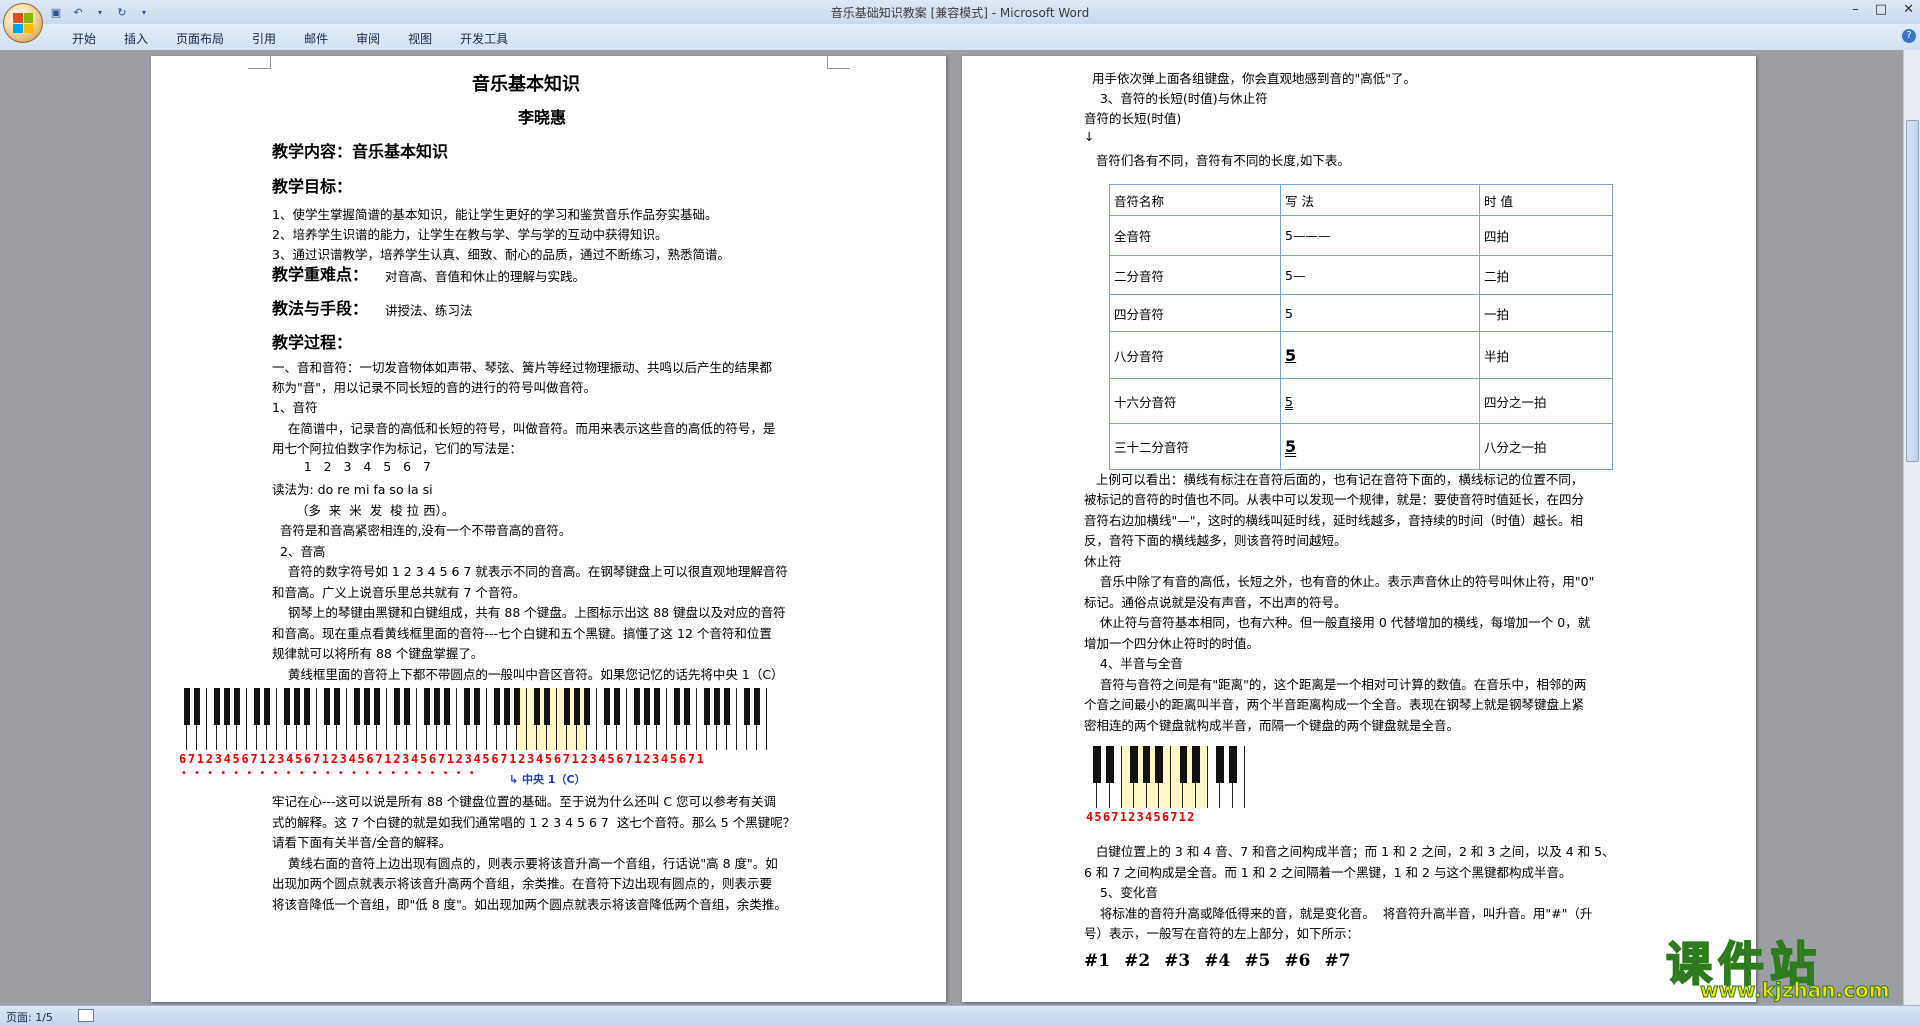  I want to click on body-line: 1 2 3 4 5 6 7, so click(351, 466).